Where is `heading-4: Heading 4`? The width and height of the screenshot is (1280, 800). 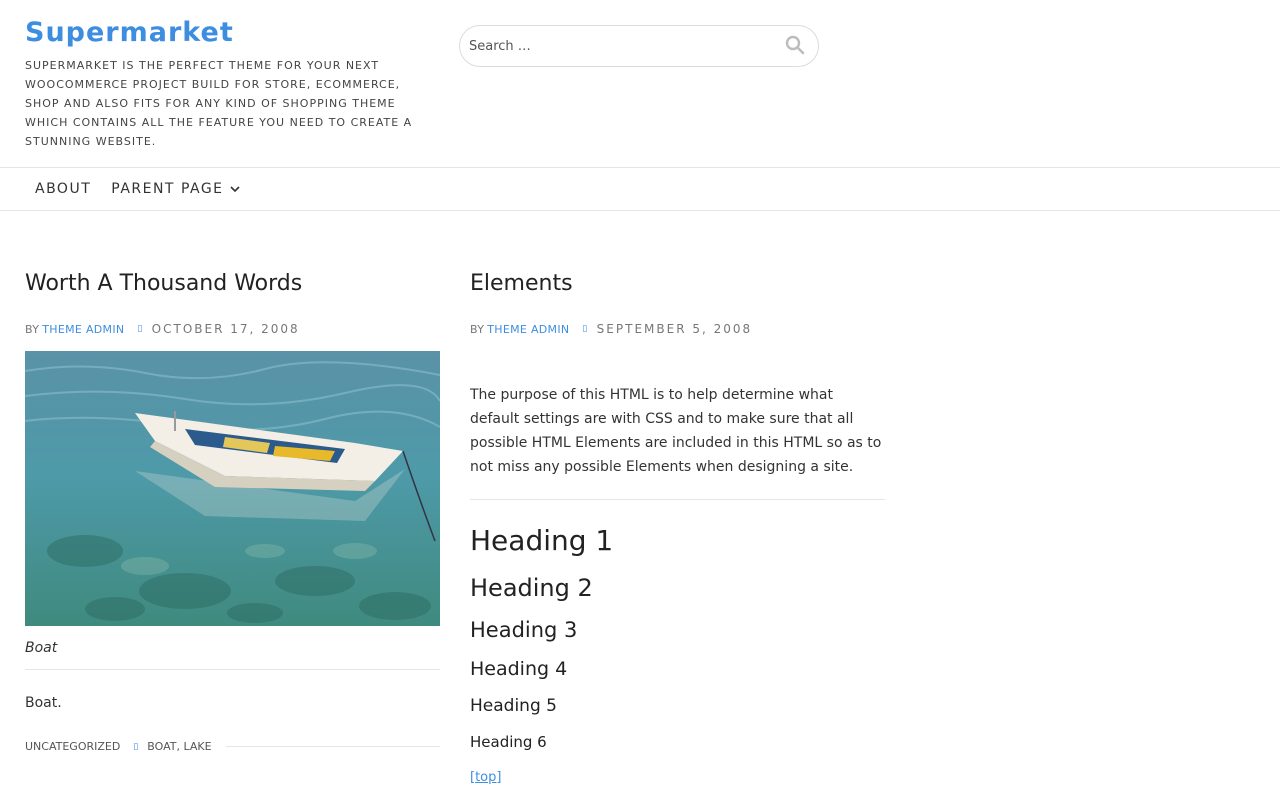
heading-4: Heading 4 is located at coordinates (519, 669).